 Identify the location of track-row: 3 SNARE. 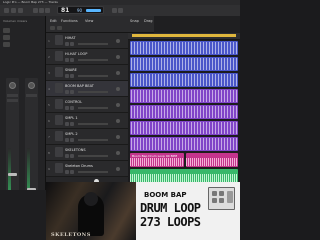
(87, 76).